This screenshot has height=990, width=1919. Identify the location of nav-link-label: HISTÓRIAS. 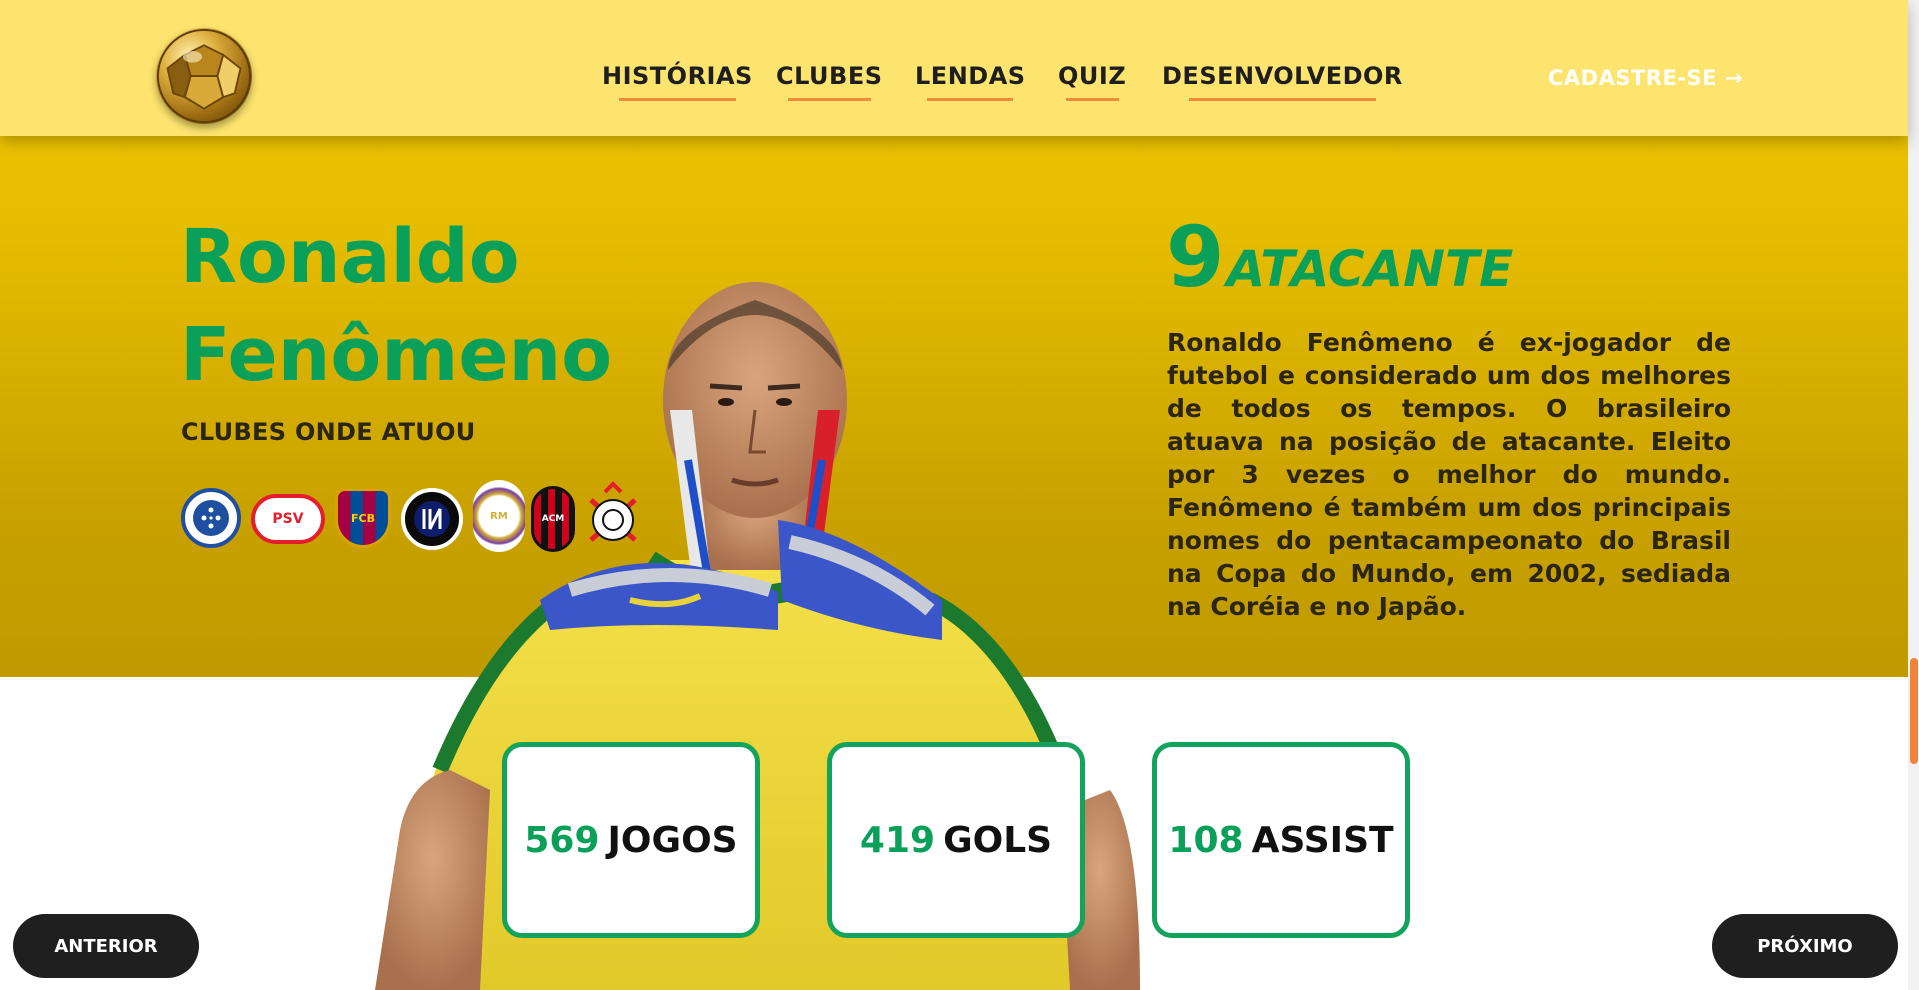
(677, 76).